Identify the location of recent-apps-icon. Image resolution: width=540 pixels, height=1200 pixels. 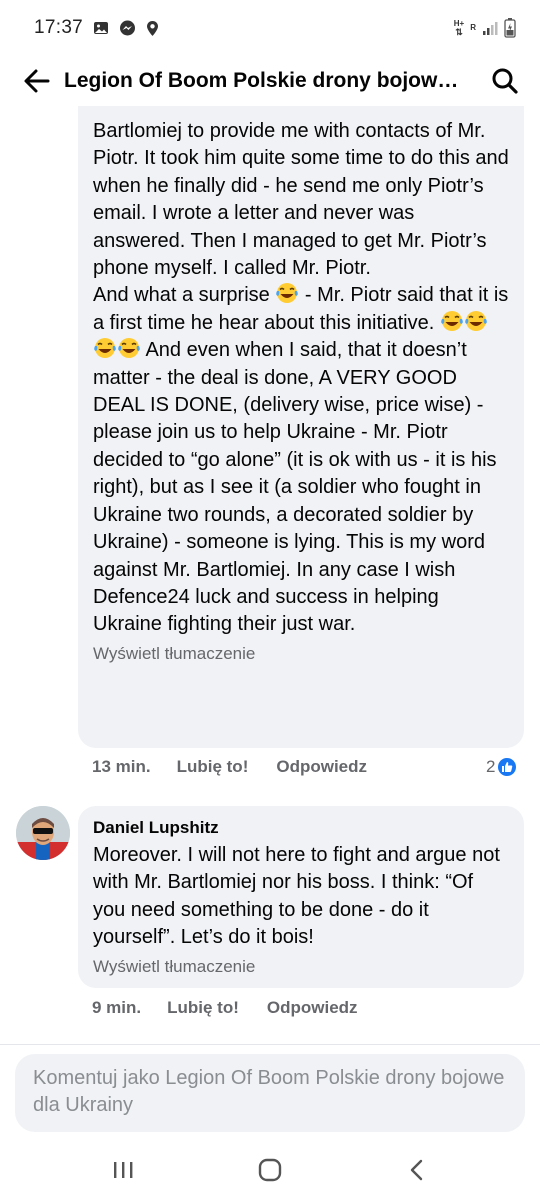
(123, 1170).